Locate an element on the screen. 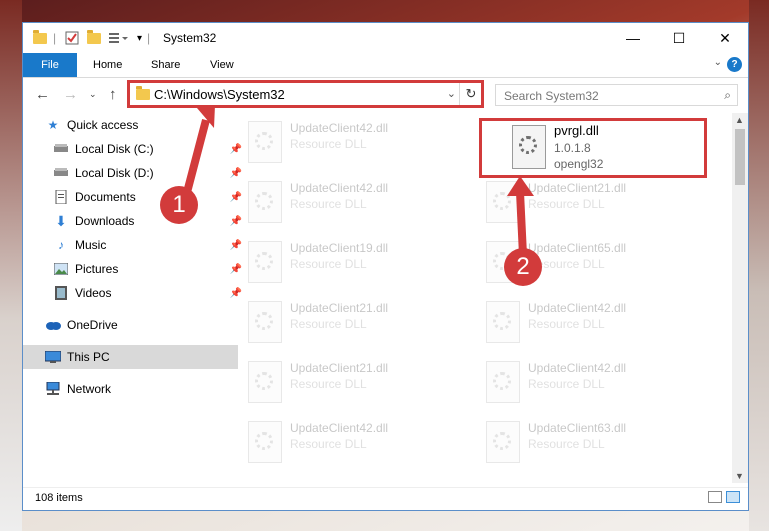 Image resolution: width=769 pixels, height=531 pixels. annotation-arrows is located at coordinates (357, 180).